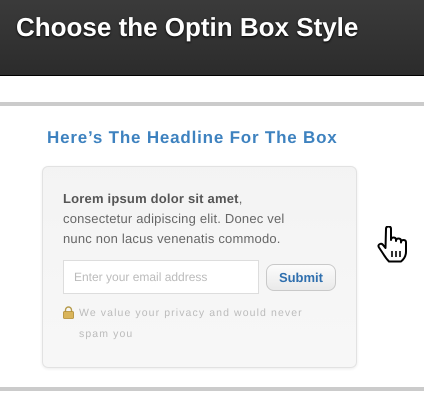 The image size is (424, 405). I want to click on privacy-note: We value your privacy and would never spam you, so click(191, 324).